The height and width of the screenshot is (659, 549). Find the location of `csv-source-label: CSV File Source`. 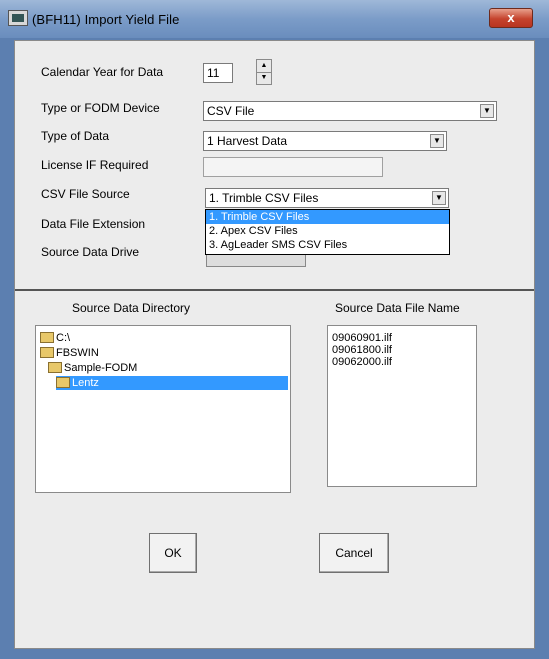

csv-source-label: CSV File Source is located at coordinates (85, 194).